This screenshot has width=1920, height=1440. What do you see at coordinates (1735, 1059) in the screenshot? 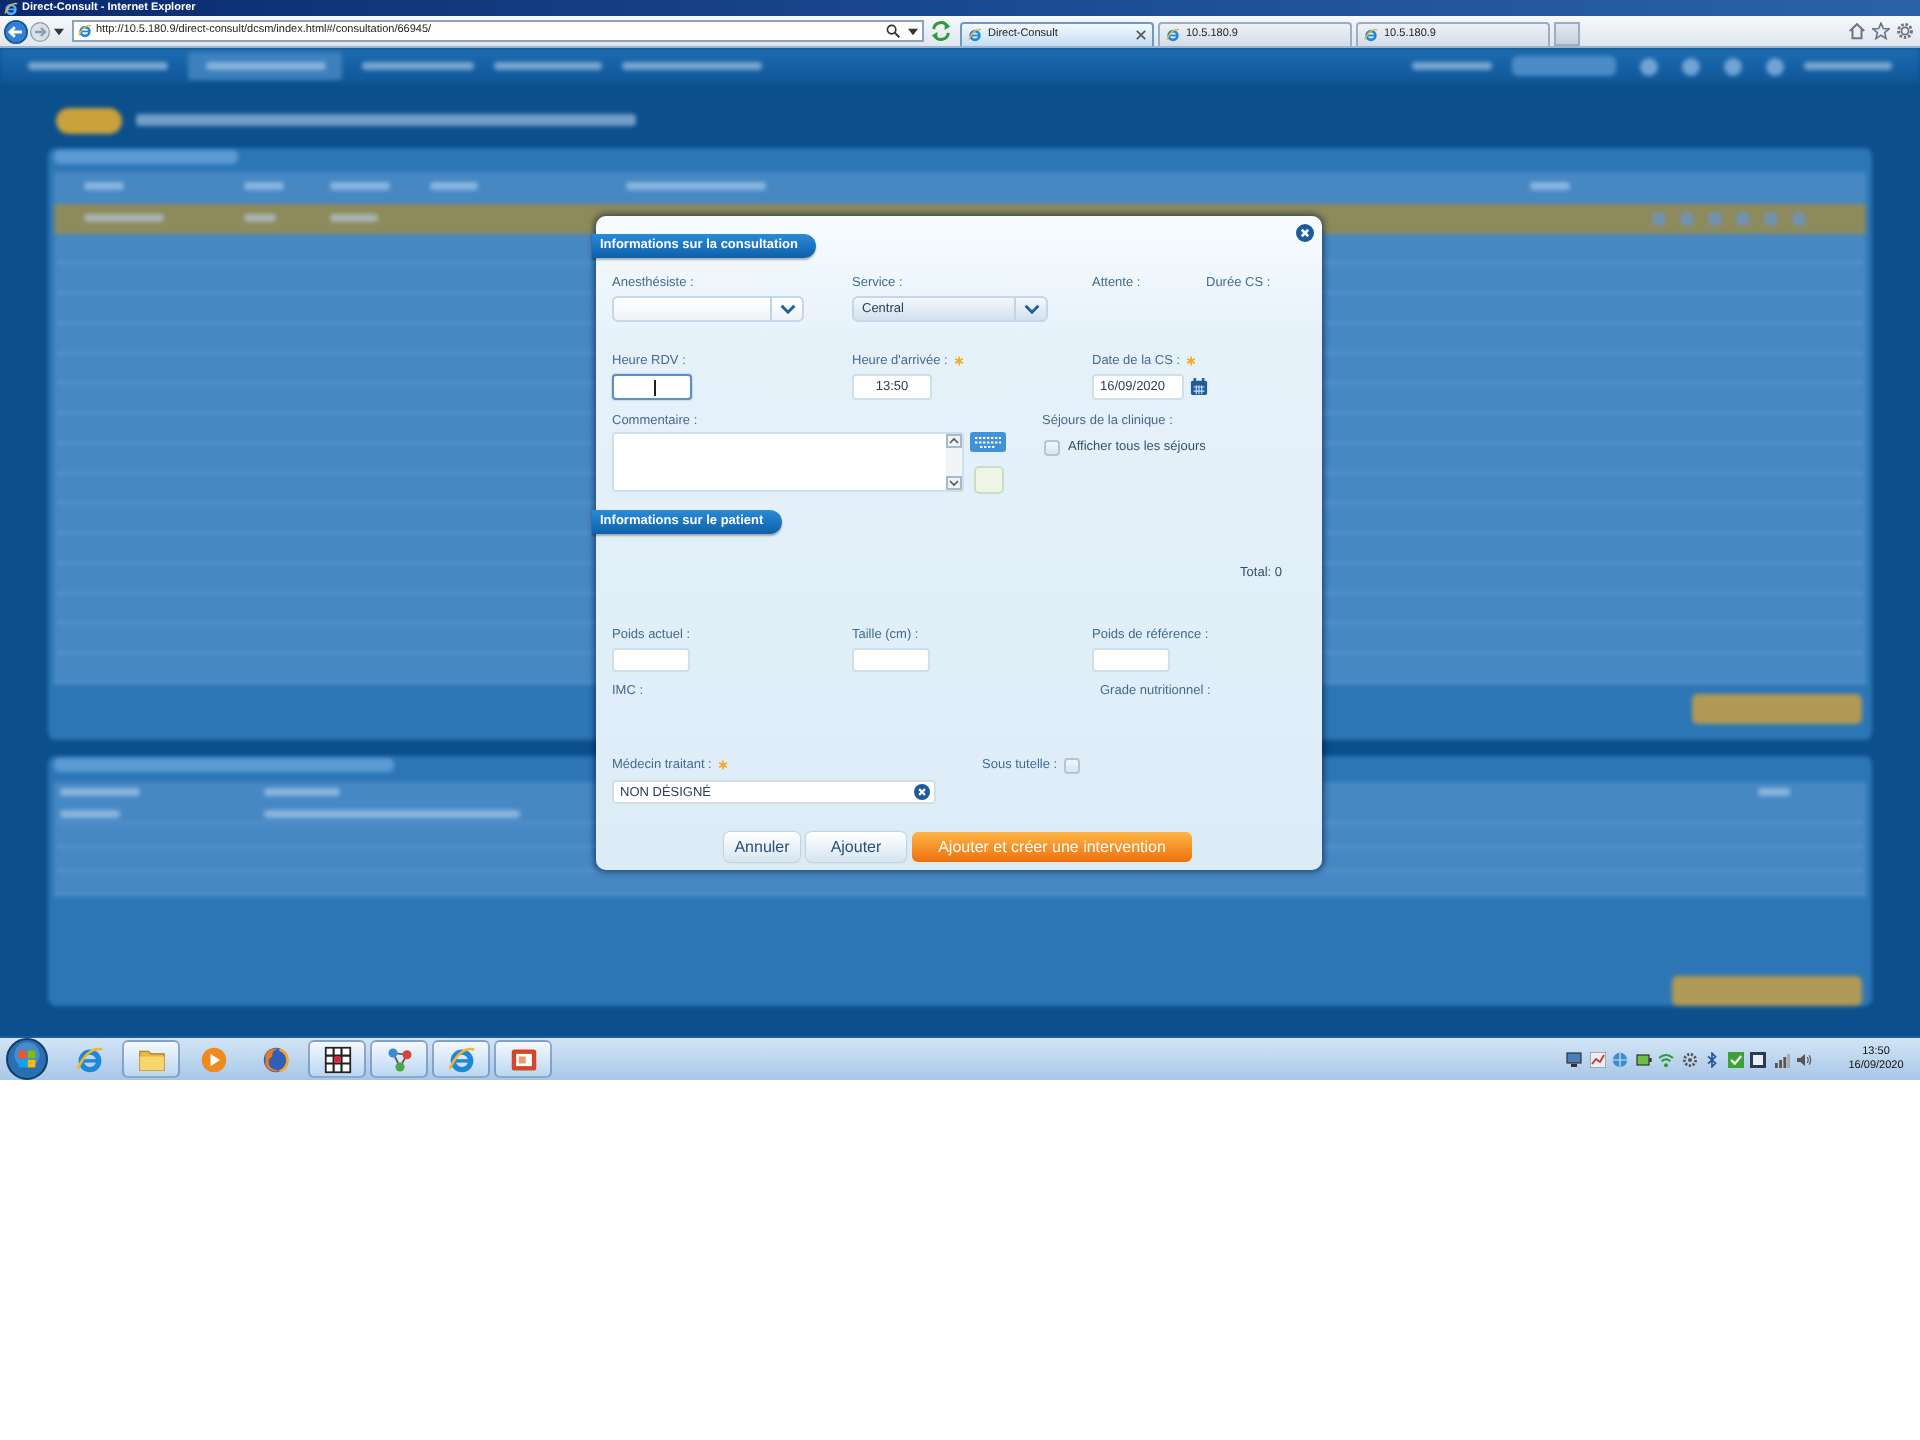
I see `check-icon` at bounding box center [1735, 1059].